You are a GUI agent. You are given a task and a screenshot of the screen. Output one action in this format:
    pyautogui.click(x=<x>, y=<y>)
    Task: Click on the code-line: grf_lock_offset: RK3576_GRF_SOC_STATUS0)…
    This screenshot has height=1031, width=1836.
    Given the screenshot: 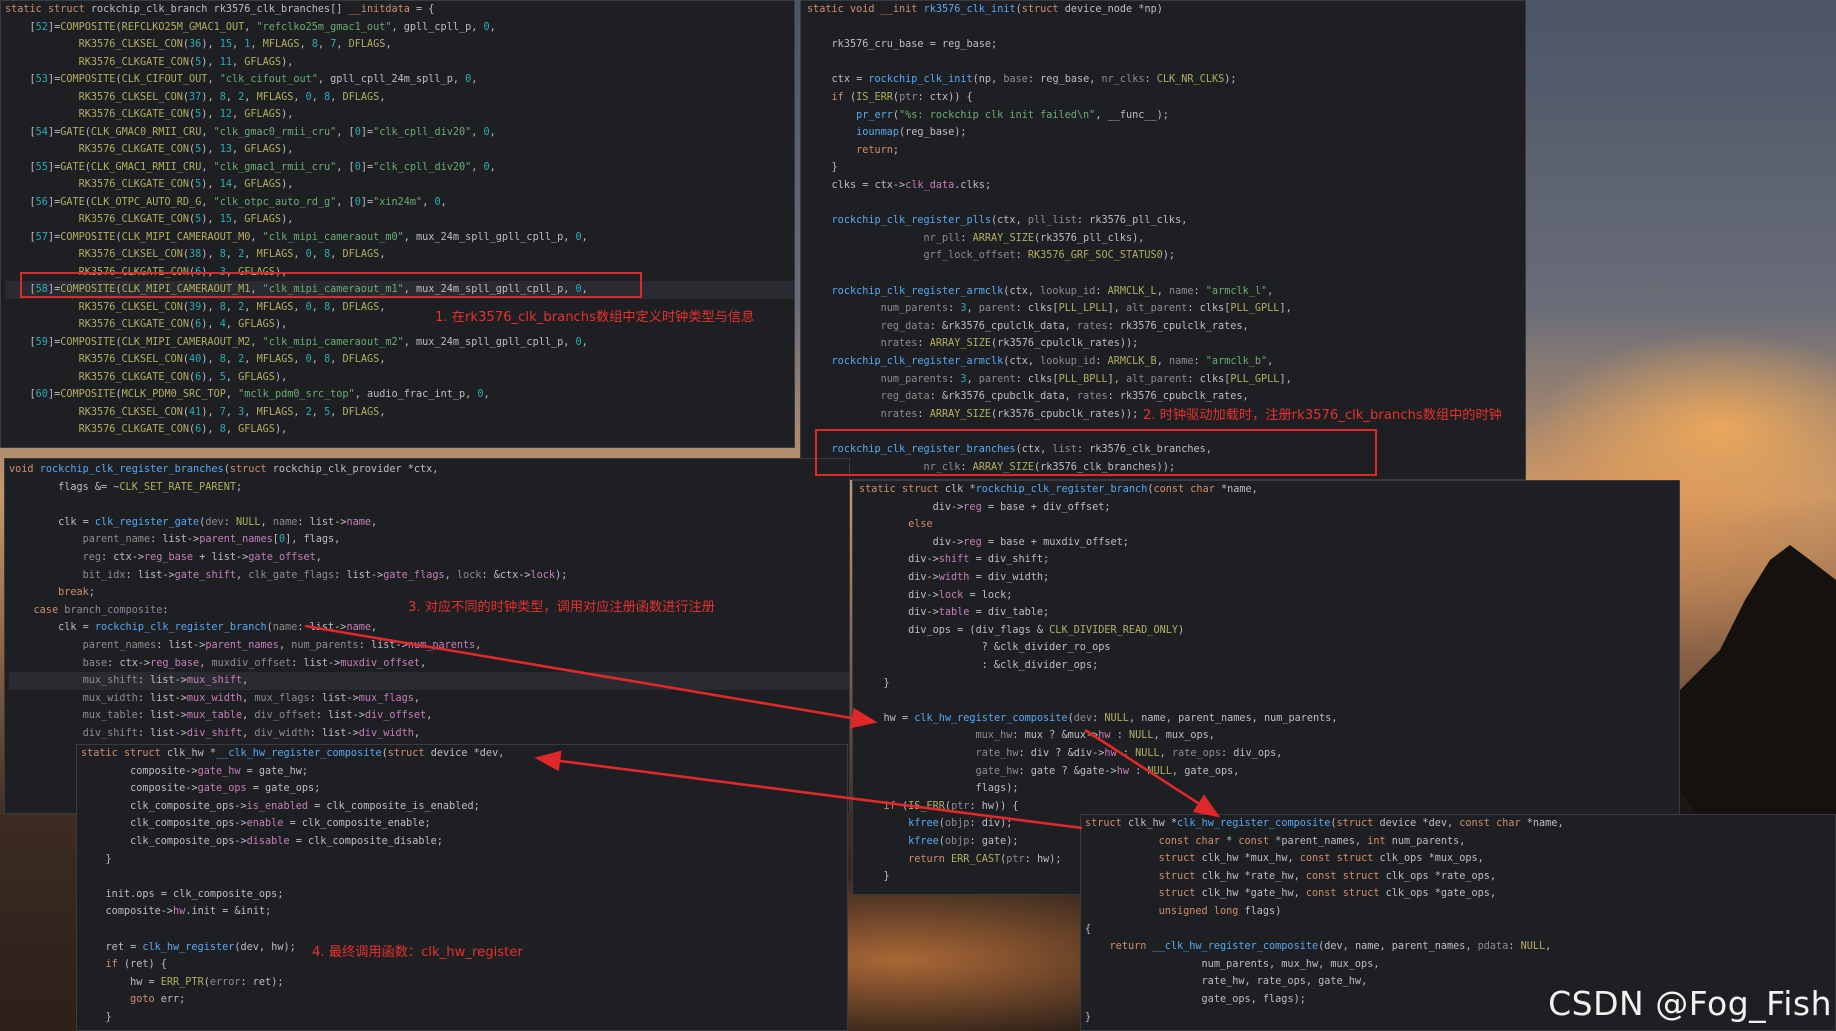 What is the action you would take?
    pyautogui.click(x=1049, y=256)
    